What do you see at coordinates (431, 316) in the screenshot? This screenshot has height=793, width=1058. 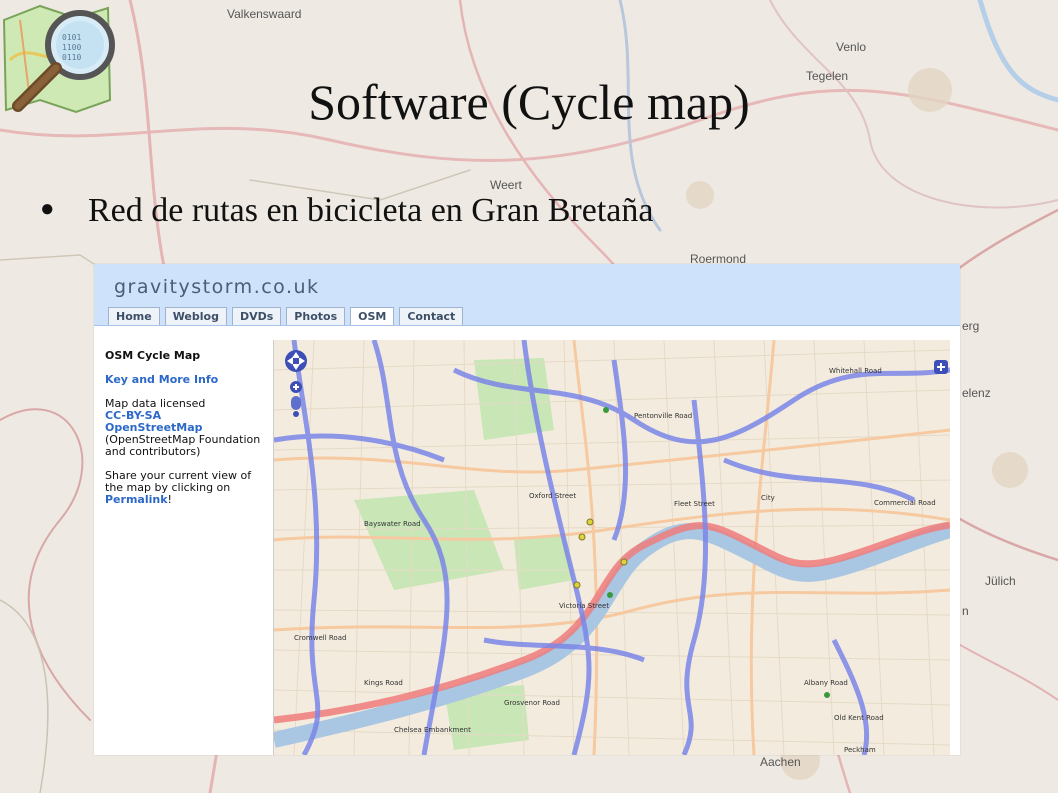 I see `nav-tab-contact: Contact` at bounding box center [431, 316].